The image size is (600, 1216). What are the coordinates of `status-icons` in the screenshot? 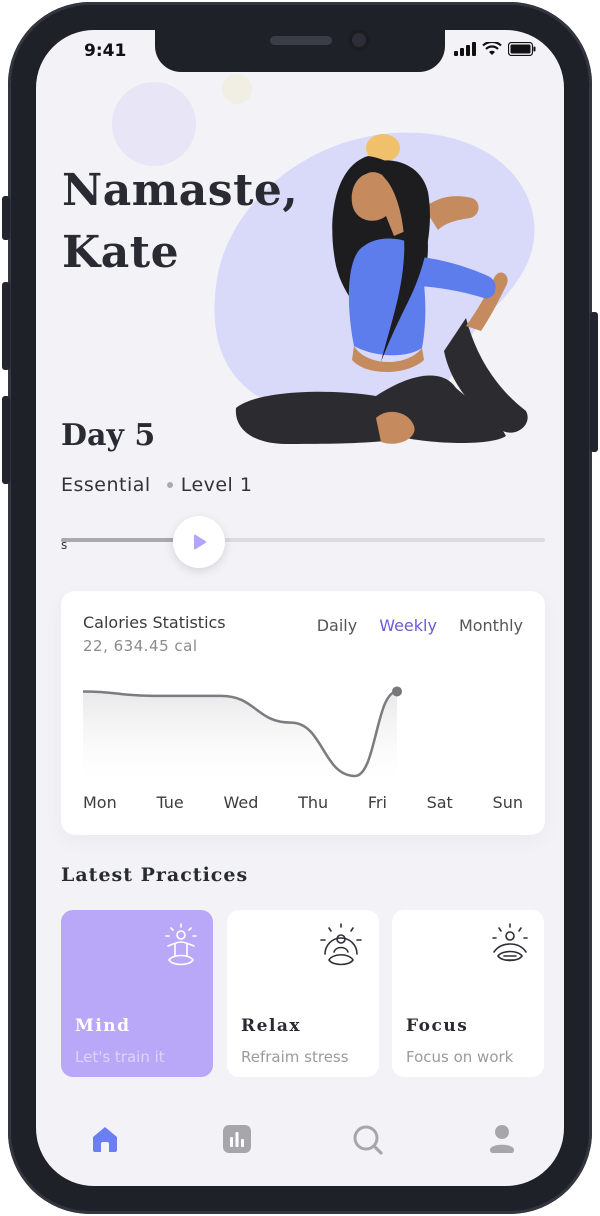 It's located at (495, 49).